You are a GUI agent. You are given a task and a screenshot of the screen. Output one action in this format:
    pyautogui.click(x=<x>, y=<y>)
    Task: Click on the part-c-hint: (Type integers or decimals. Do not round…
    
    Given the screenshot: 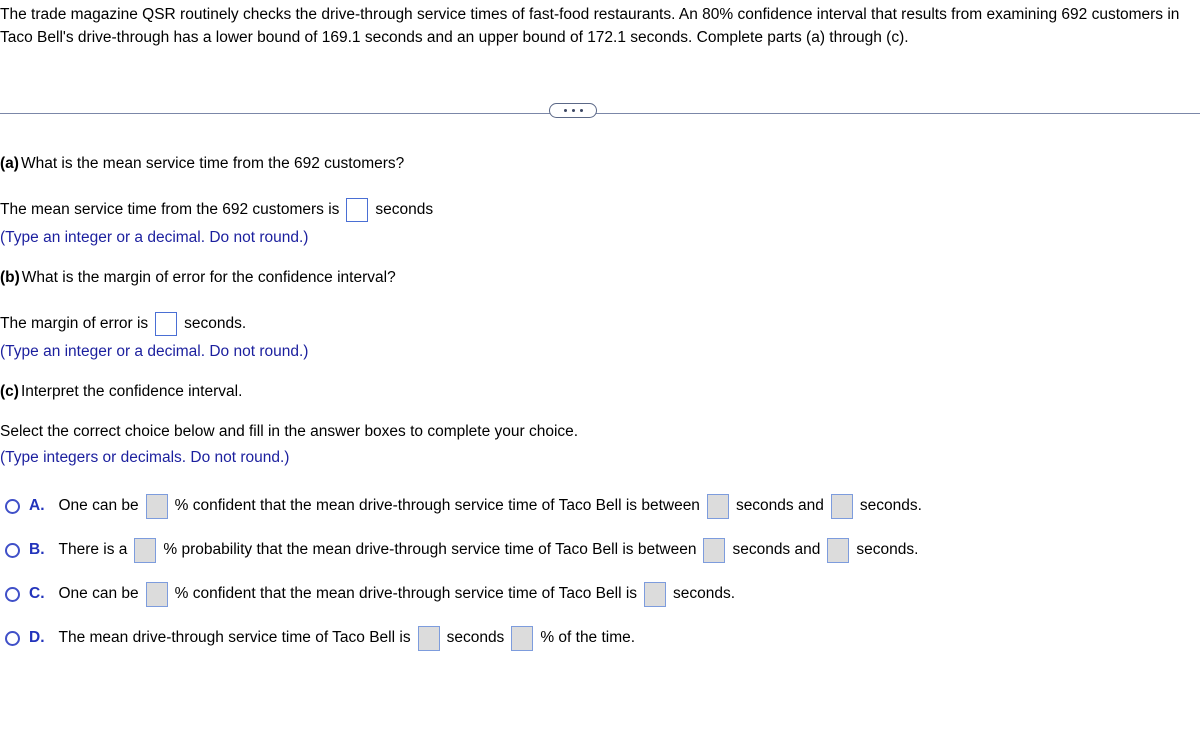 What is the action you would take?
    pyautogui.click(x=145, y=457)
    